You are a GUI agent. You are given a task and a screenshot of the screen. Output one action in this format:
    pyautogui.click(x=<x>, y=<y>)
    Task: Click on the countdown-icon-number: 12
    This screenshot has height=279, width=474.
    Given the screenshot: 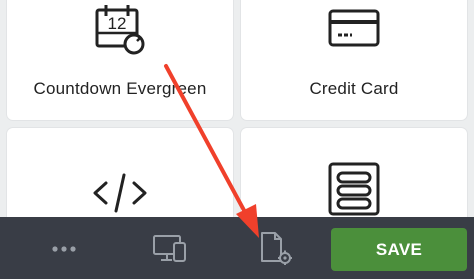 What is the action you would take?
    pyautogui.click(x=117, y=23)
    